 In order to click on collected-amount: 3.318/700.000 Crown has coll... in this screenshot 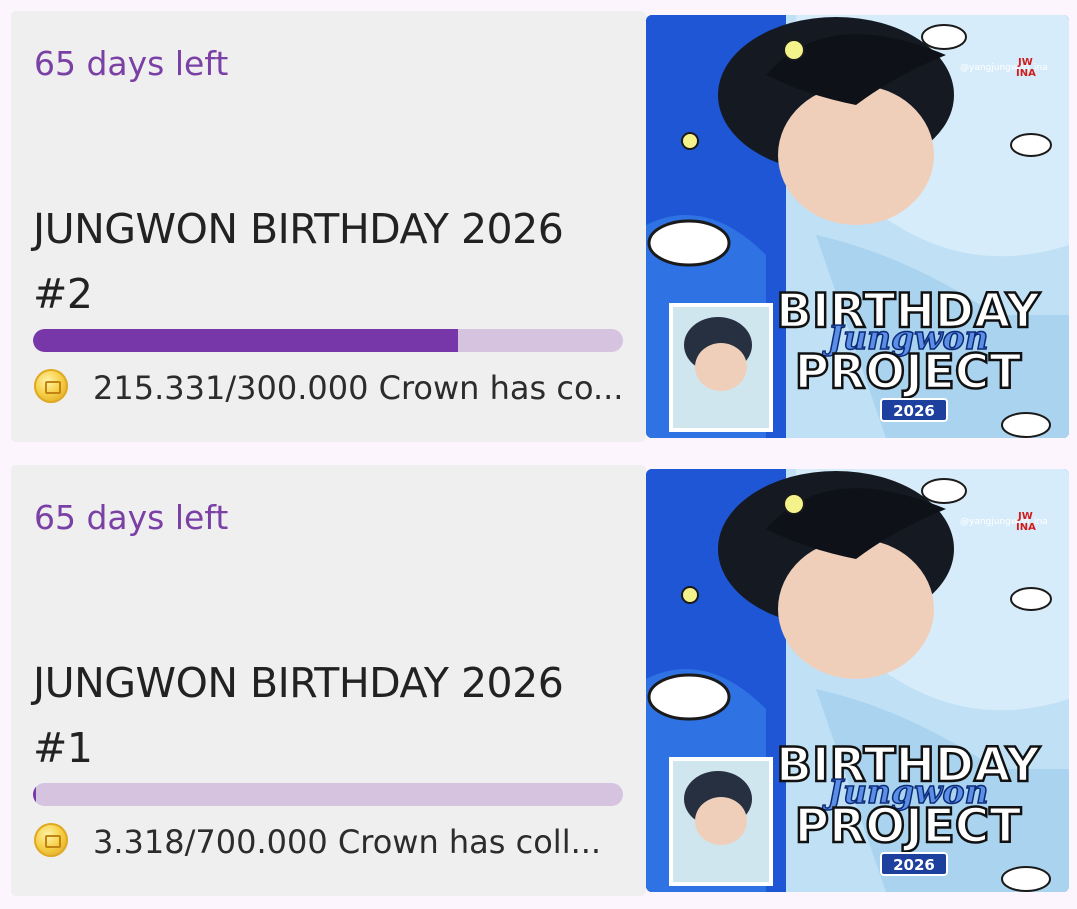, I will do `click(347, 842)`.